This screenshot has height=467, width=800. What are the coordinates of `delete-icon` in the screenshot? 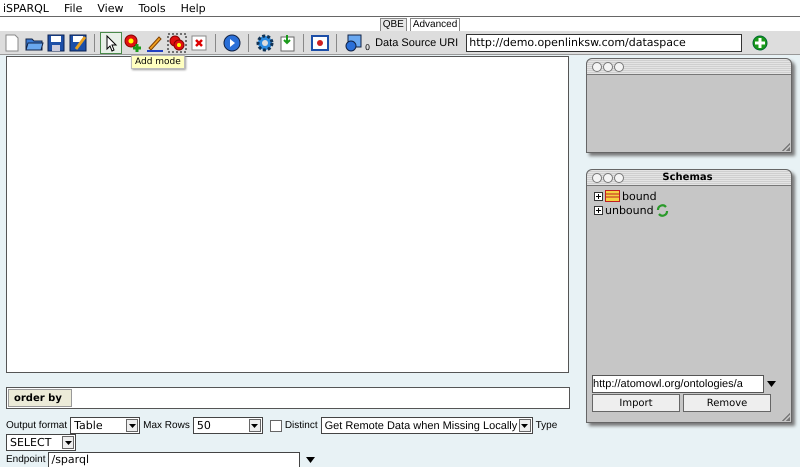 It's located at (199, 42).